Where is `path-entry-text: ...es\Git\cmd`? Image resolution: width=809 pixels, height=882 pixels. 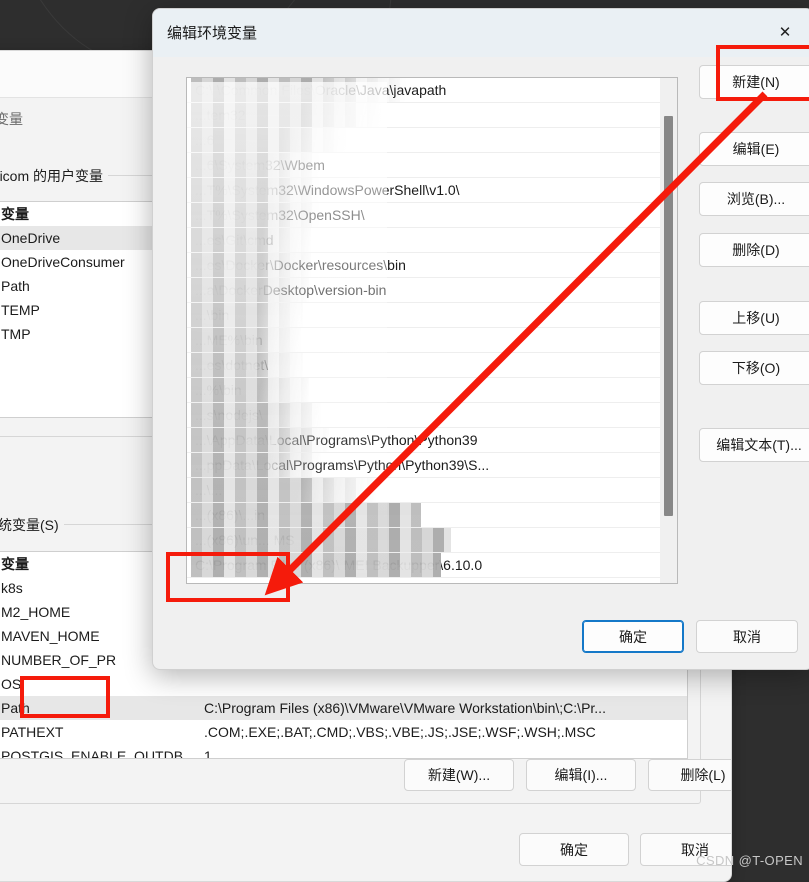
path-entry-text: ...es\Git\cmd is located at coordinates (234, 240).